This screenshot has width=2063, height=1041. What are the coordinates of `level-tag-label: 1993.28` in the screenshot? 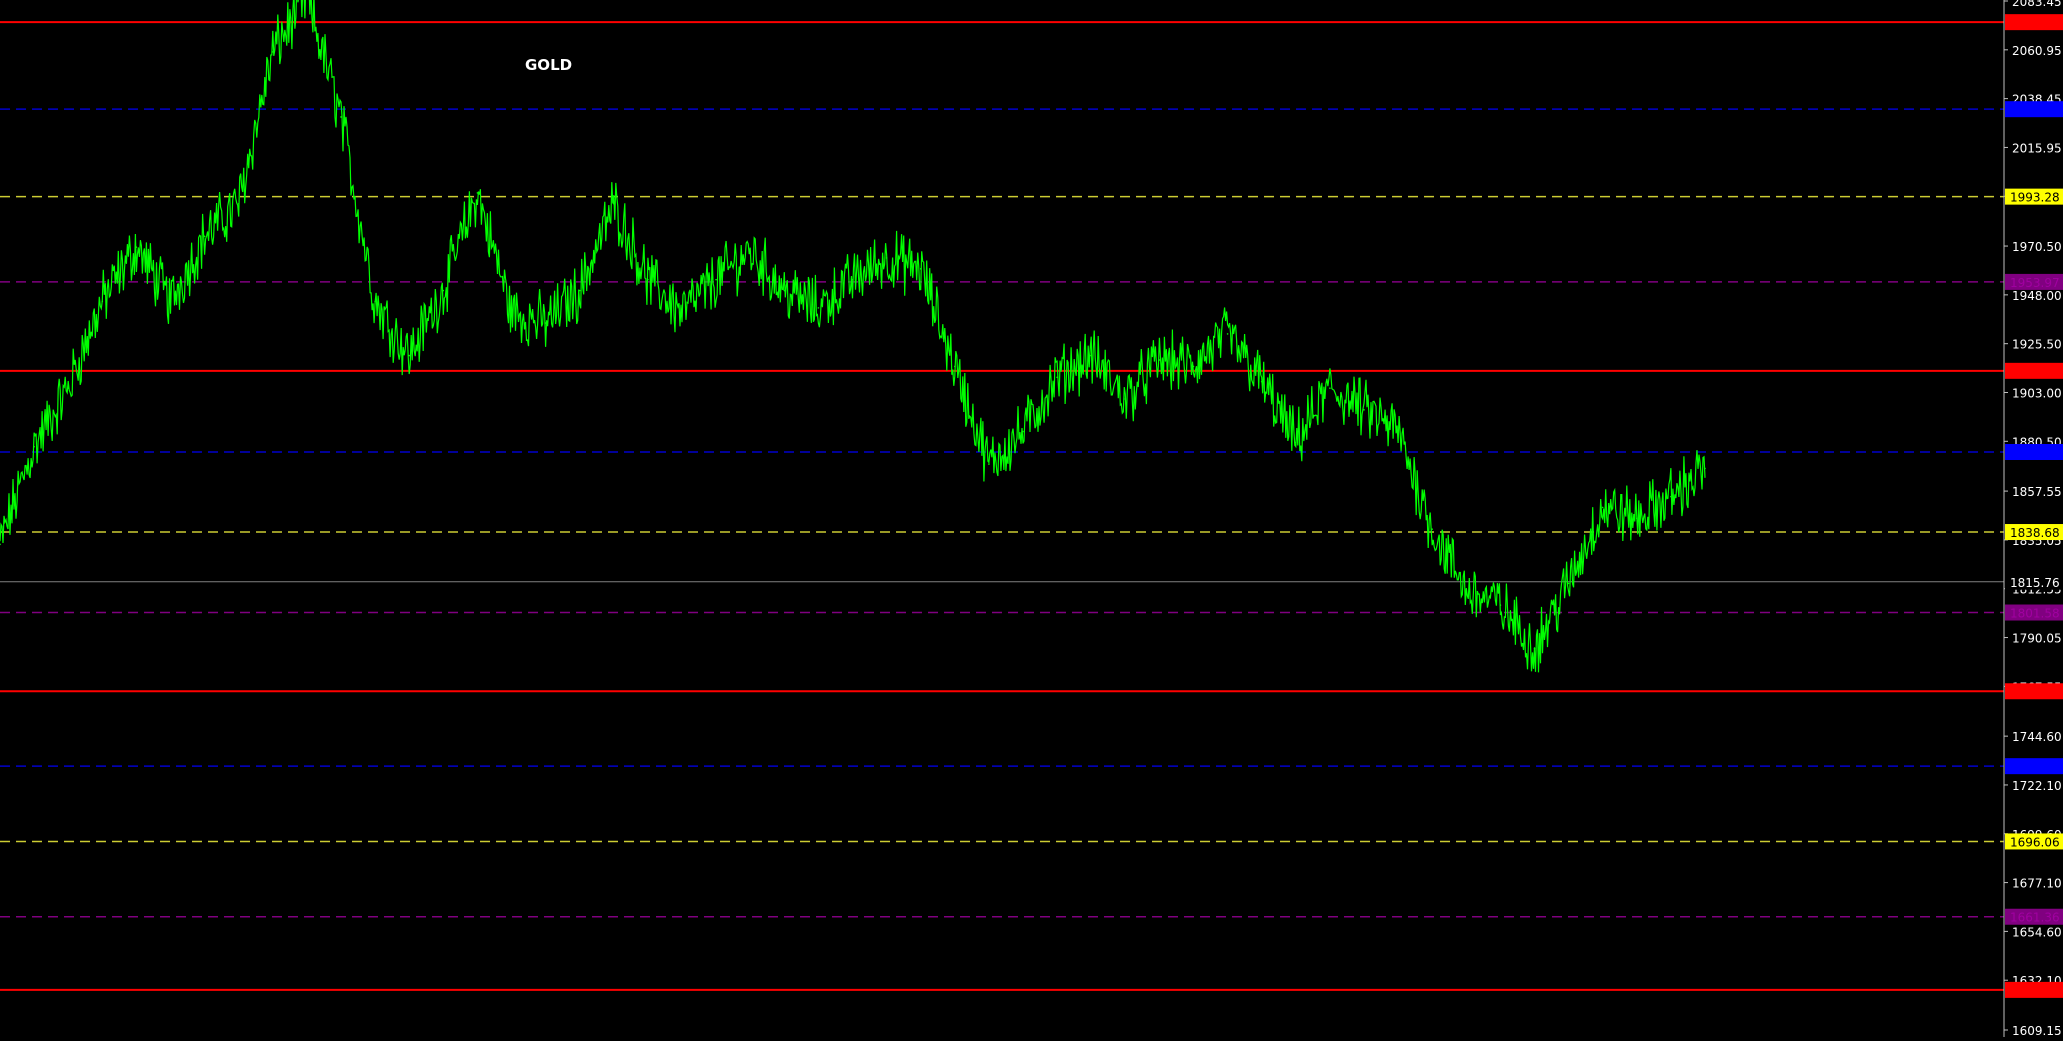 It's located at (2035, 198).